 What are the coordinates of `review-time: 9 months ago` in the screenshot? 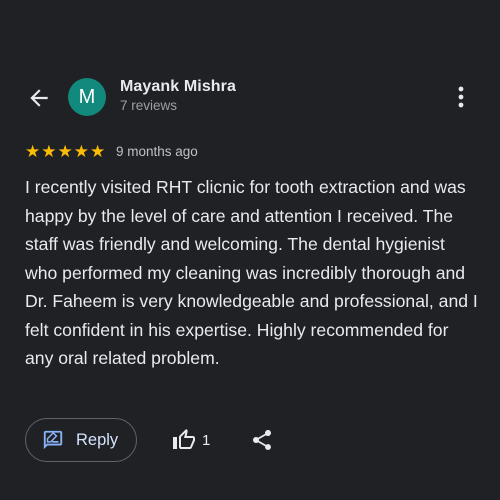 It's located at (157, 151).